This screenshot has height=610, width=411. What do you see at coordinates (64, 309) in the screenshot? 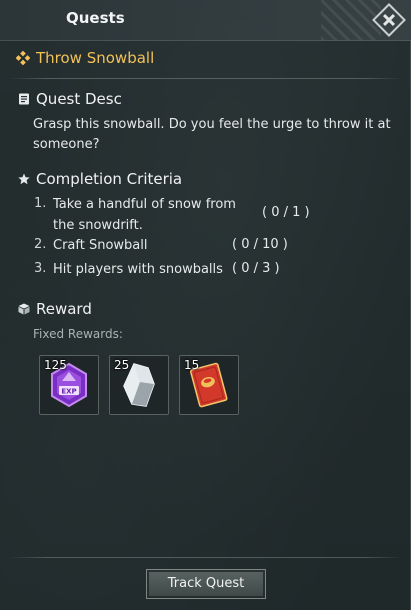
I see `reward-label: Reward` at bounding box center [64, 309].